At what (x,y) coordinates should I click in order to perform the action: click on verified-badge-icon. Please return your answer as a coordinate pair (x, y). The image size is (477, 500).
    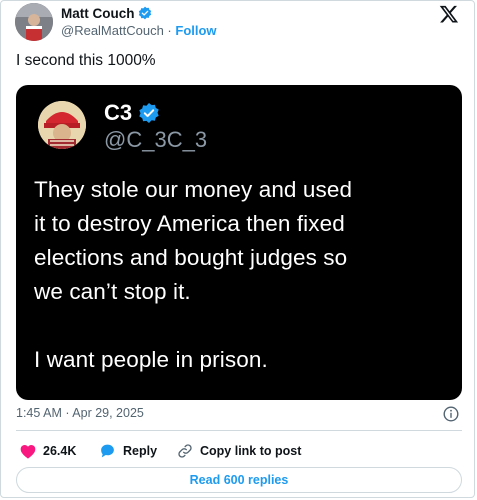
    Looking at the image, I should click on (144, 13).